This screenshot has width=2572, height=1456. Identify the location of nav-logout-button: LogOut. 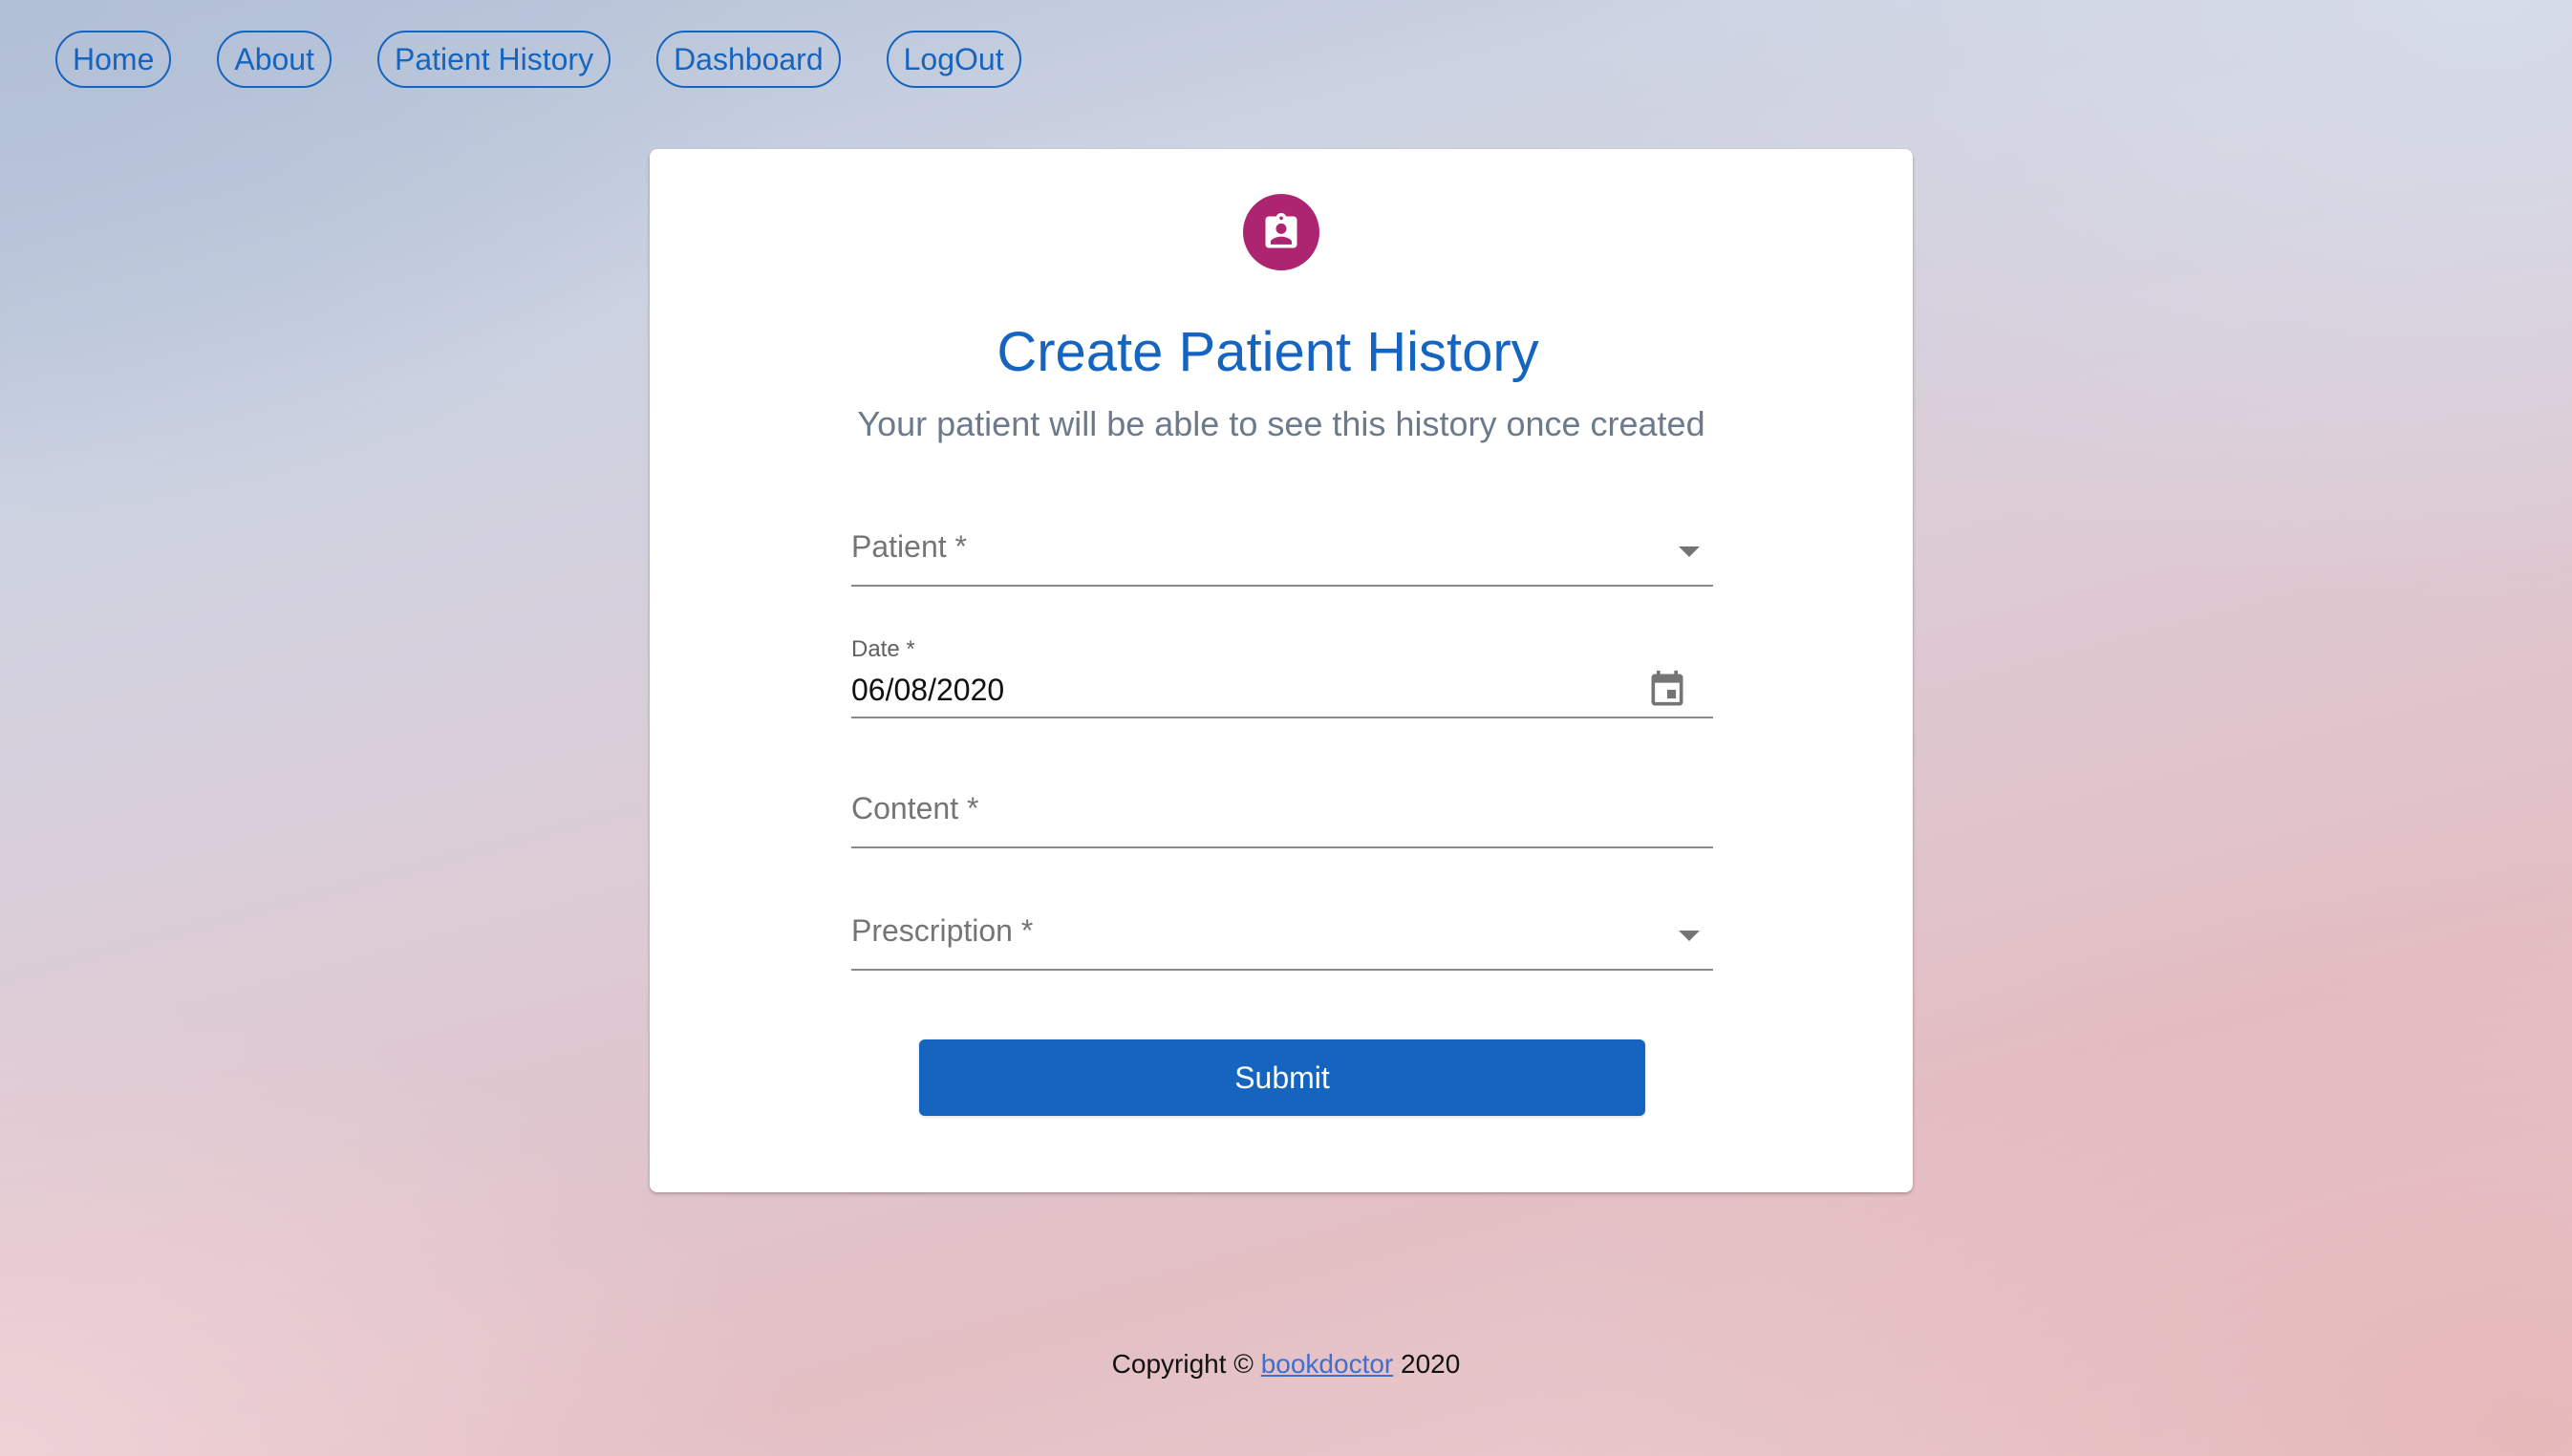
(953, 60).